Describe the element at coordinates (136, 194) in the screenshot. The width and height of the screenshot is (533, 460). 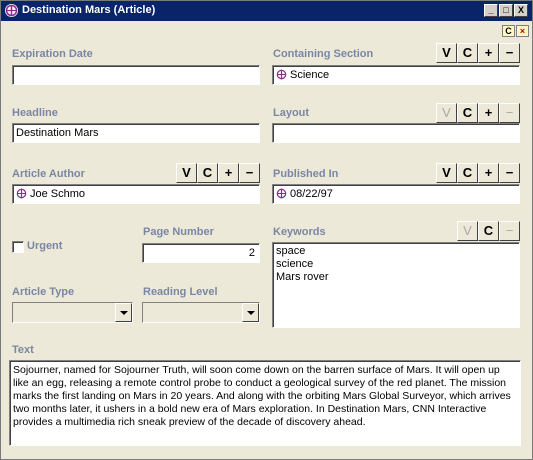
I see `article-author-field: Joe Schmo` at that location.